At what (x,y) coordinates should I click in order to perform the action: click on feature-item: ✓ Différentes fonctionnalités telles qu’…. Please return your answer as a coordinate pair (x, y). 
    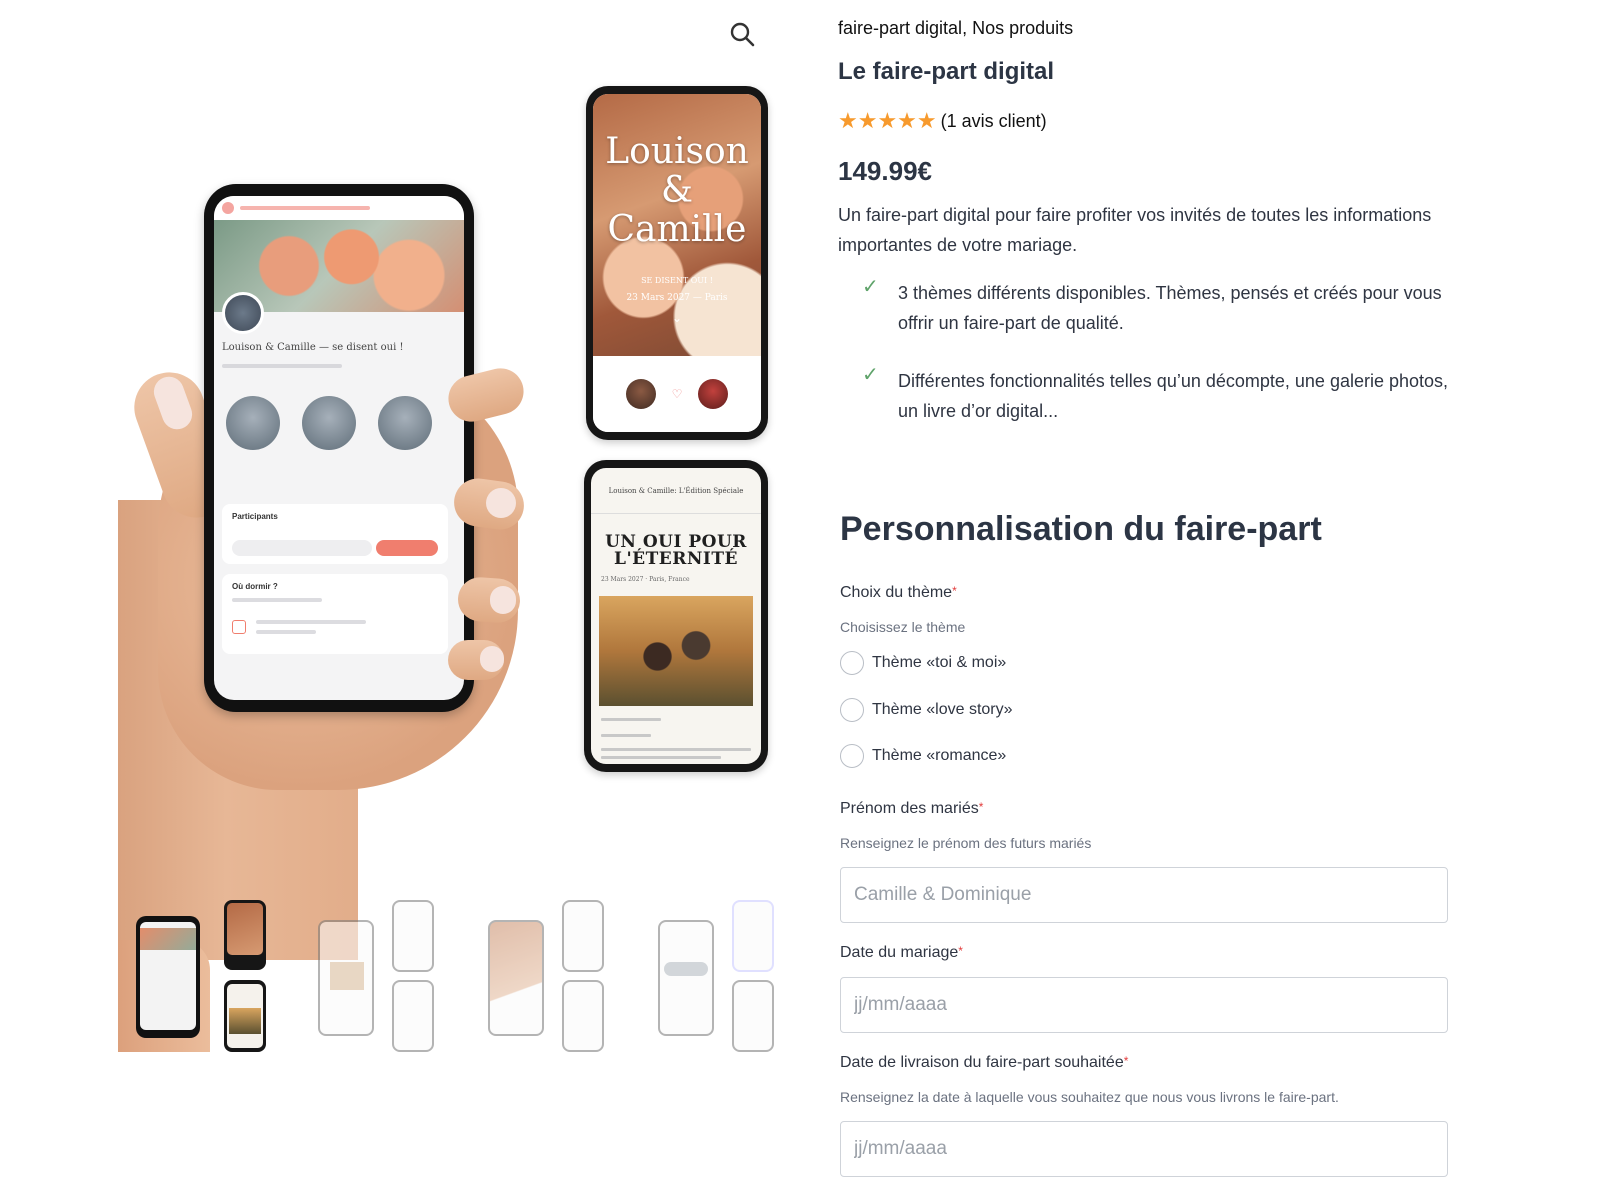
    Looking at the image, I should click on (1162, 395).